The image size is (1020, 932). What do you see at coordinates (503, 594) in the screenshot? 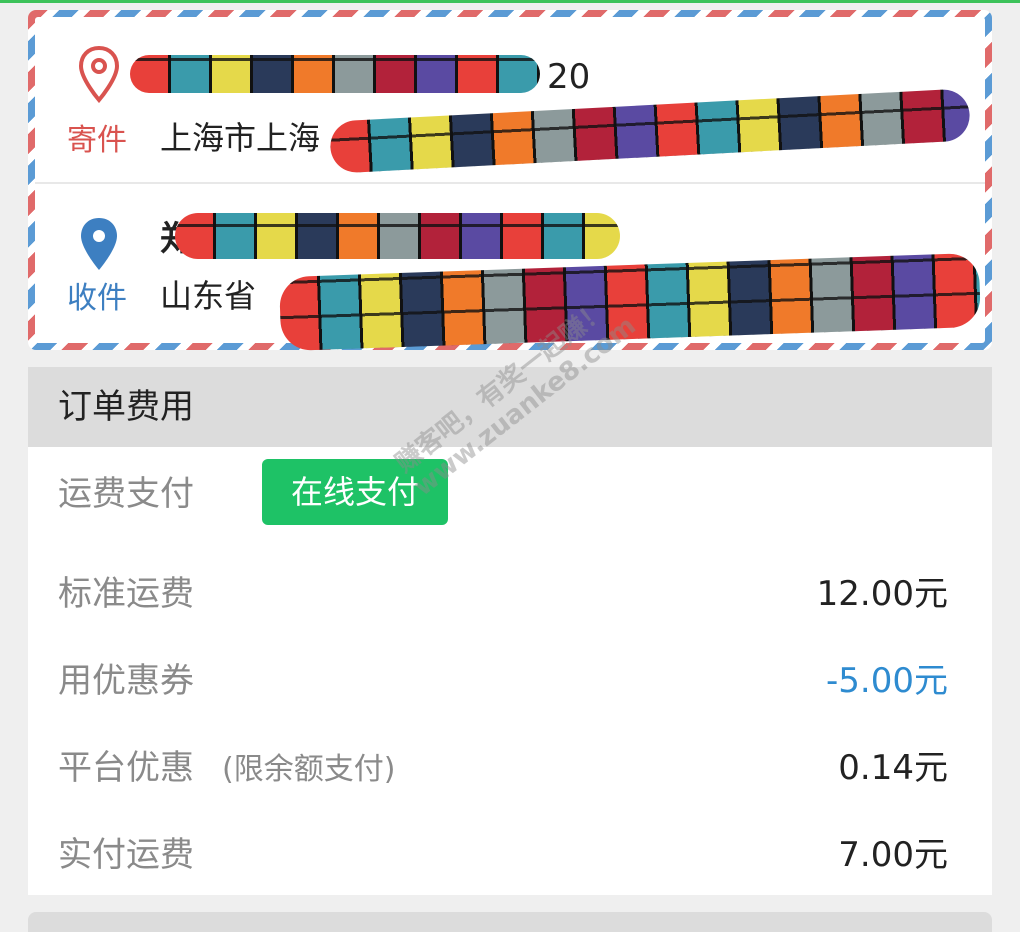
I see `fee-row-standard: 标准运费 12.00元` at bounding box center [503, 594].